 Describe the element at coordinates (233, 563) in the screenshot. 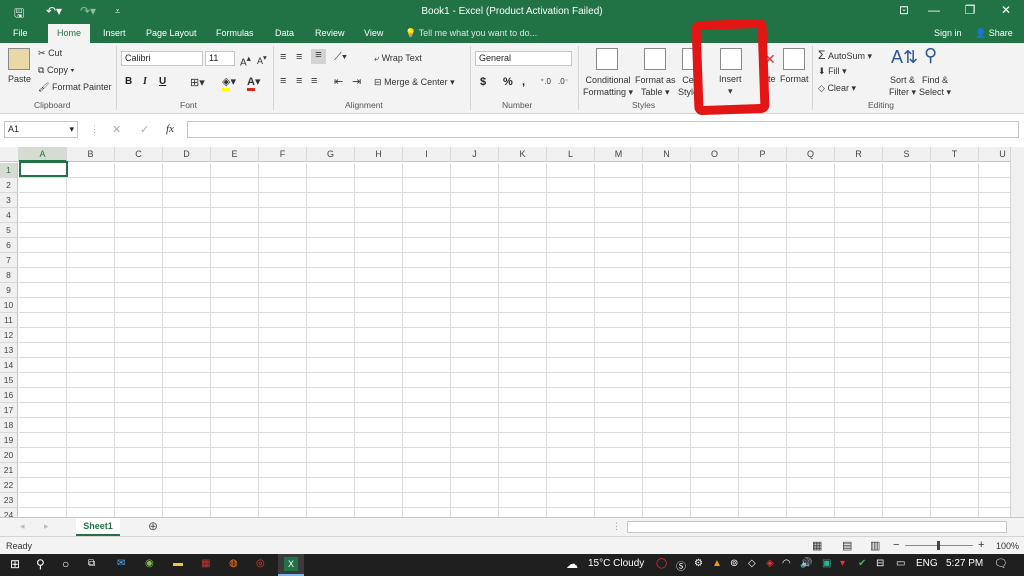

I see `firefox-icon: ◍` at that location.